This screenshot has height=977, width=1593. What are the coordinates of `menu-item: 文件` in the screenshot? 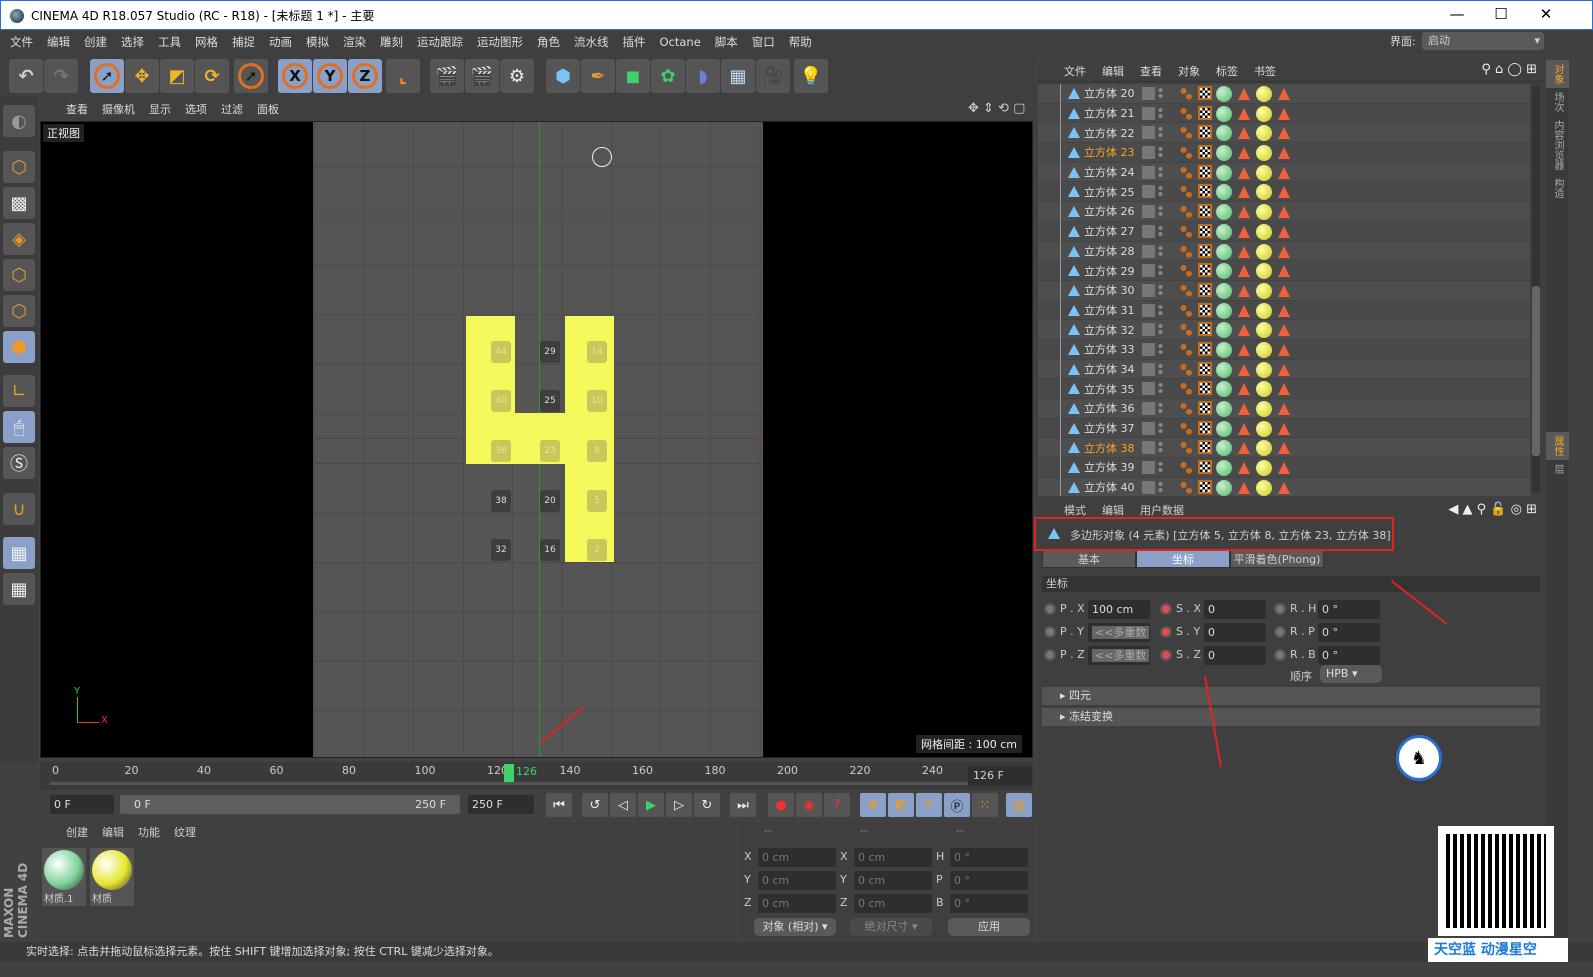 It's located at (21, 42).